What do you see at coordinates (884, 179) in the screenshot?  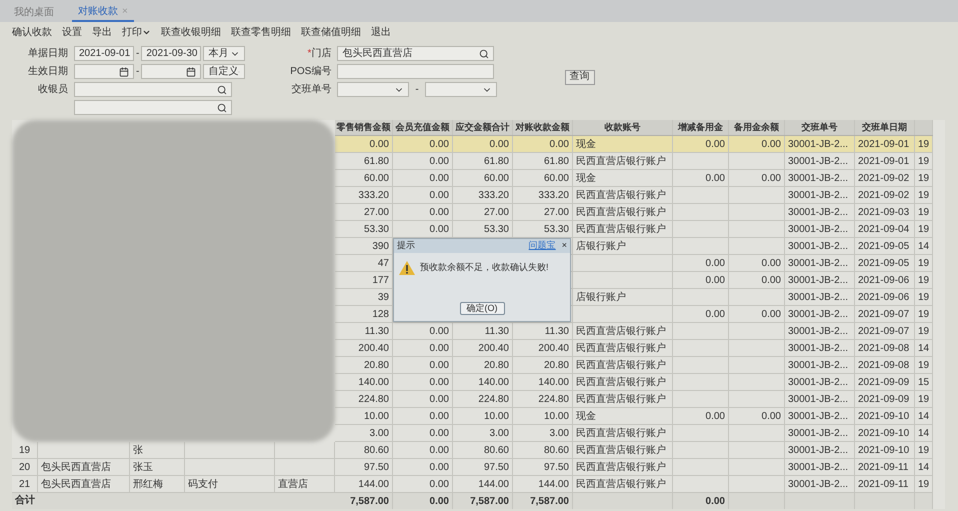 I see `table-cell-text: 2021-09-02` at bounding box center [884, 179].